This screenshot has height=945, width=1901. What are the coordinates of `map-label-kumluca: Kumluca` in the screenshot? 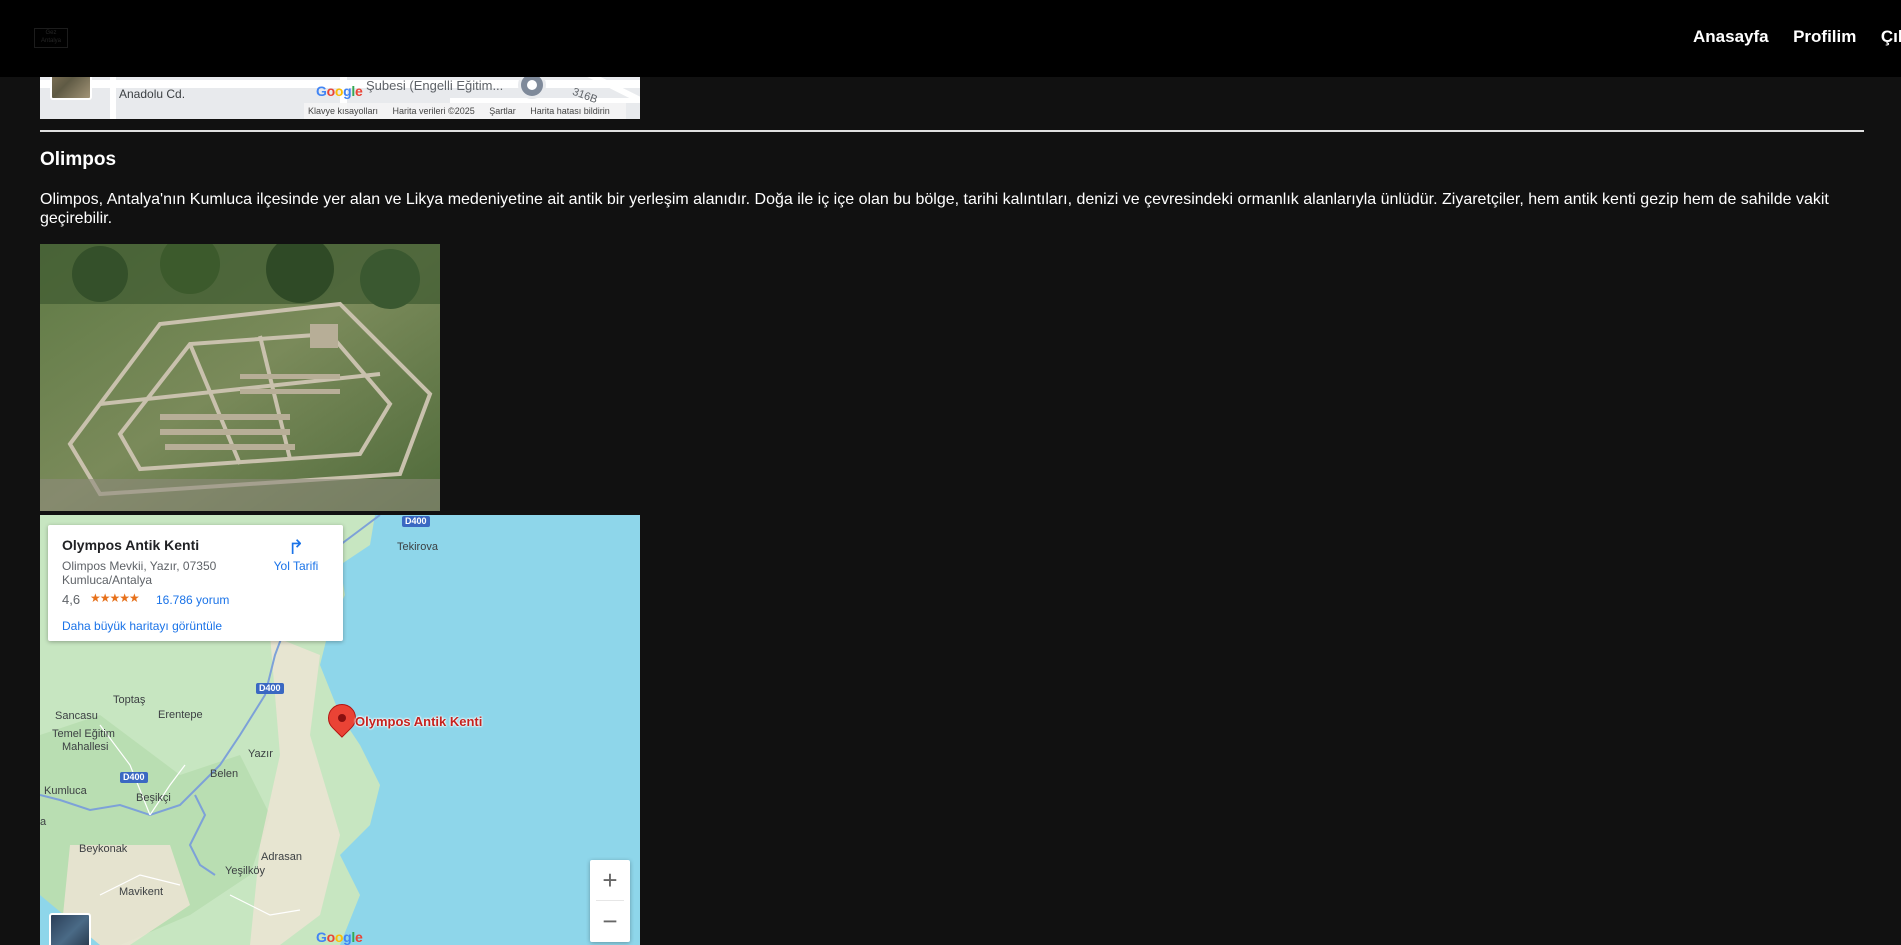 It's located at (65, 791).